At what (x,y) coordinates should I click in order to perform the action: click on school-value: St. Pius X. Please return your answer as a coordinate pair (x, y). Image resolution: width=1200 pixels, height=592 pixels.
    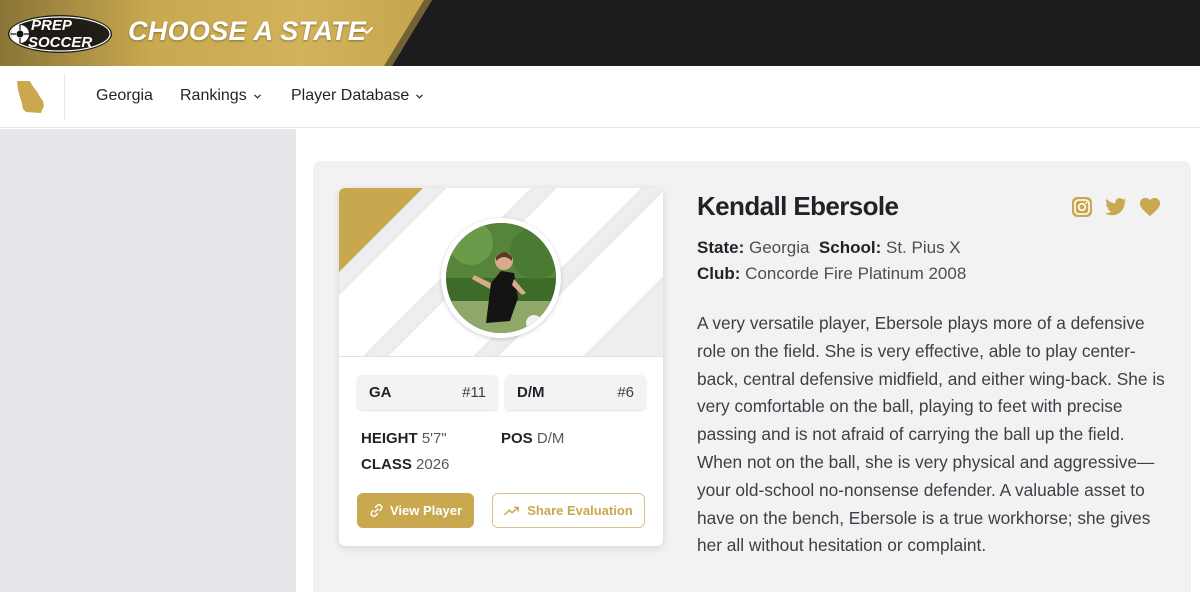
    Looking at the image, I should click on (923, 247).